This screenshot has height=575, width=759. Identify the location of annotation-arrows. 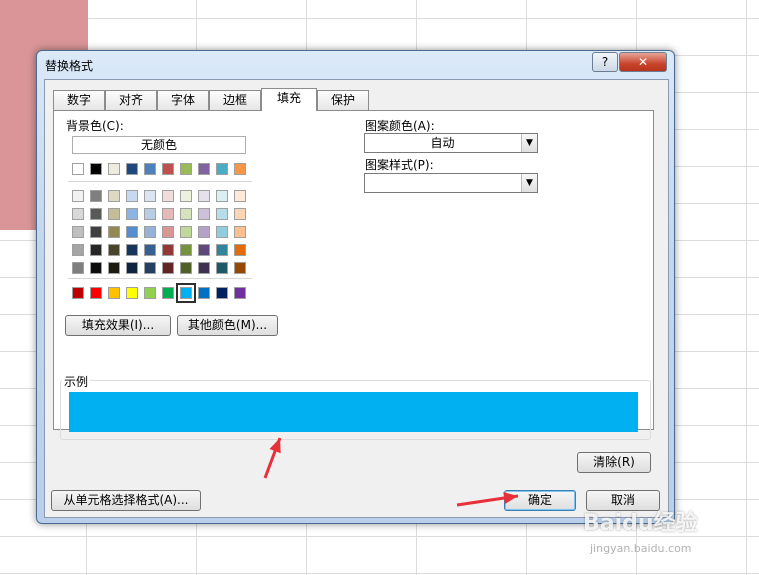
(391, 472).